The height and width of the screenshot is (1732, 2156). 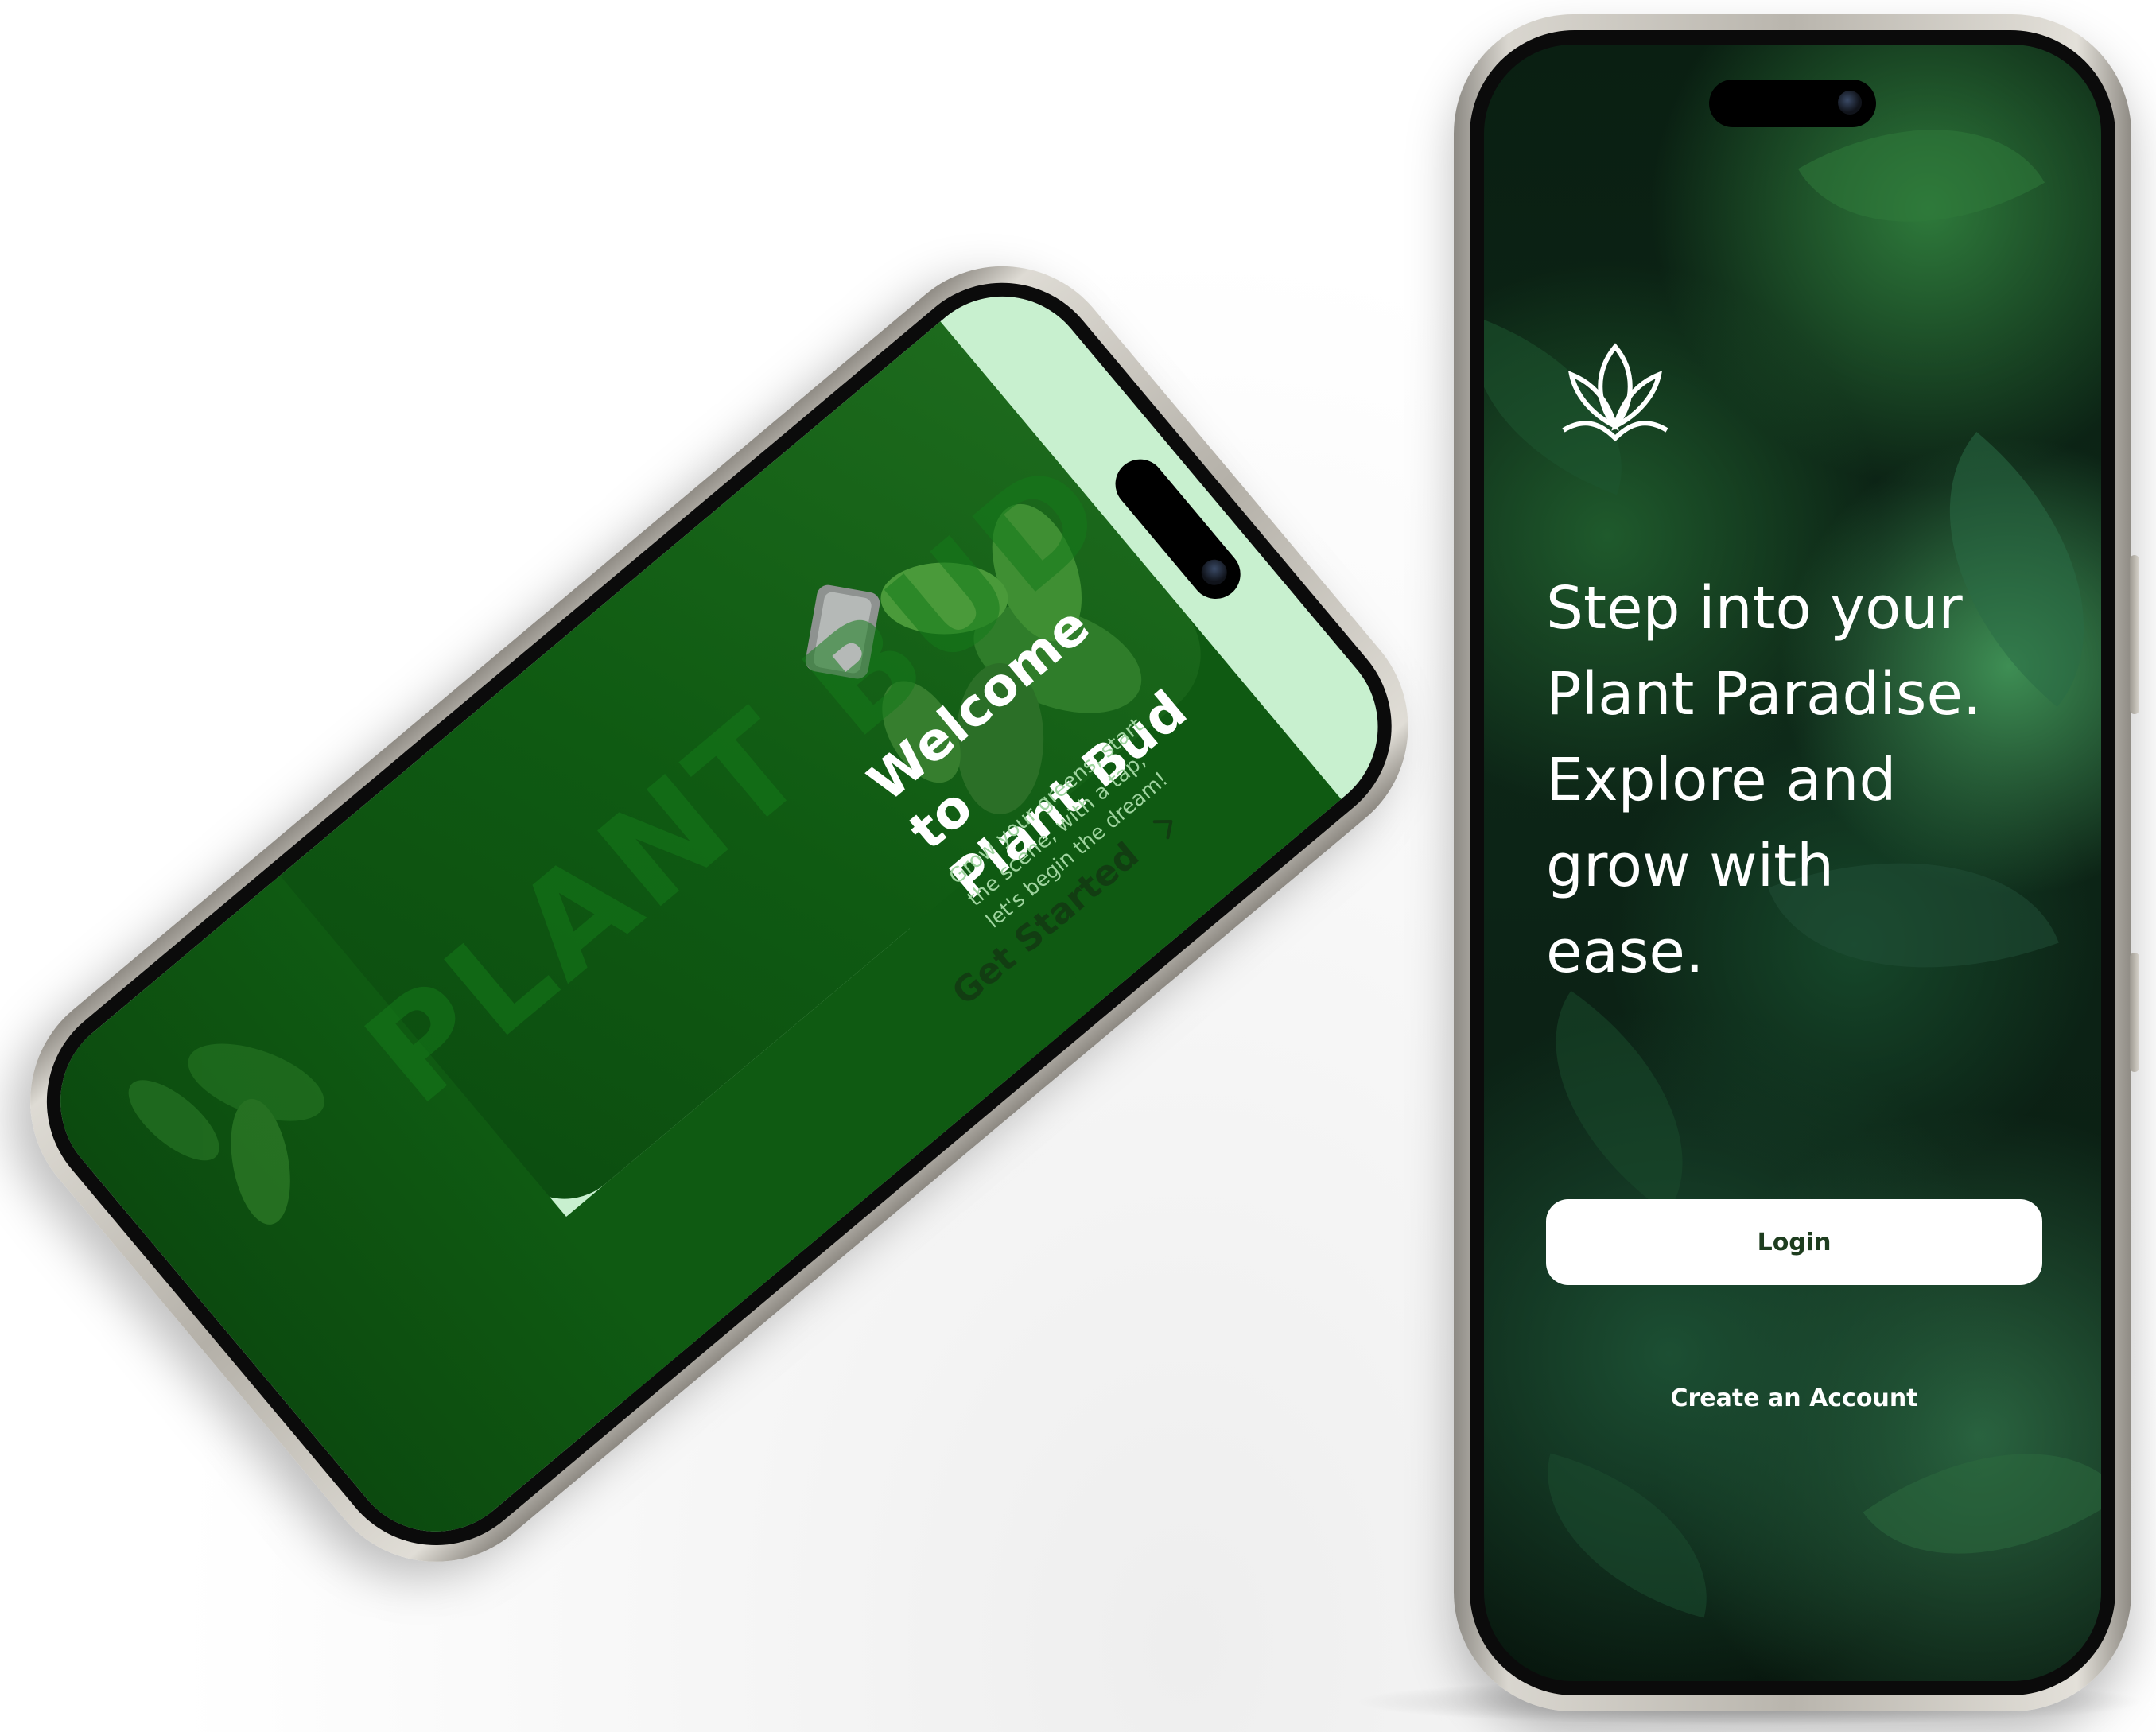 I want to click on side-button-upper, so click(x=2134, y=634).